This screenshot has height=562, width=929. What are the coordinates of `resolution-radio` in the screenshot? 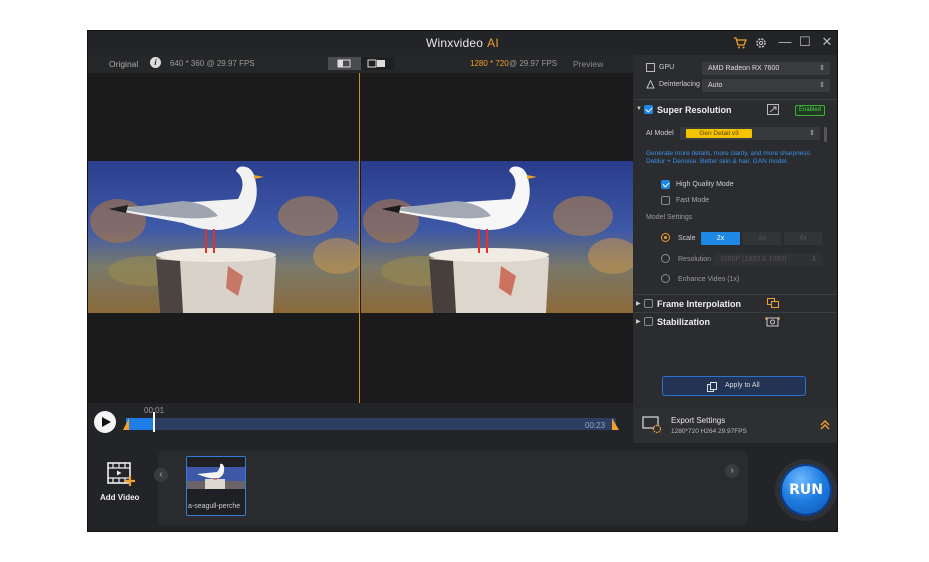 It's located at (665, 258).